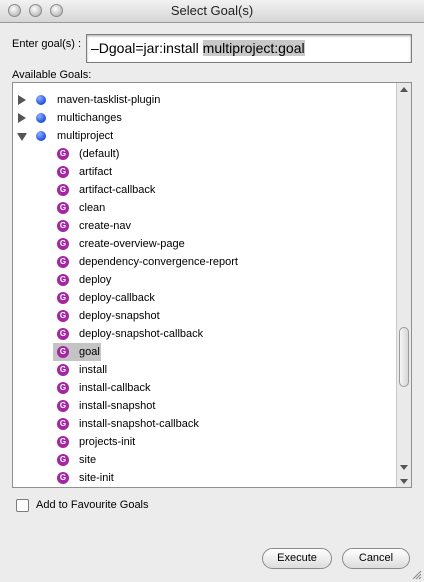 Image resolution: width=424 pixels, height=582 pixels. What do you see at coordinates (85, 136) in the screenshot?
I see `plugin-label: multiproject` at bounding box center [85, 136].